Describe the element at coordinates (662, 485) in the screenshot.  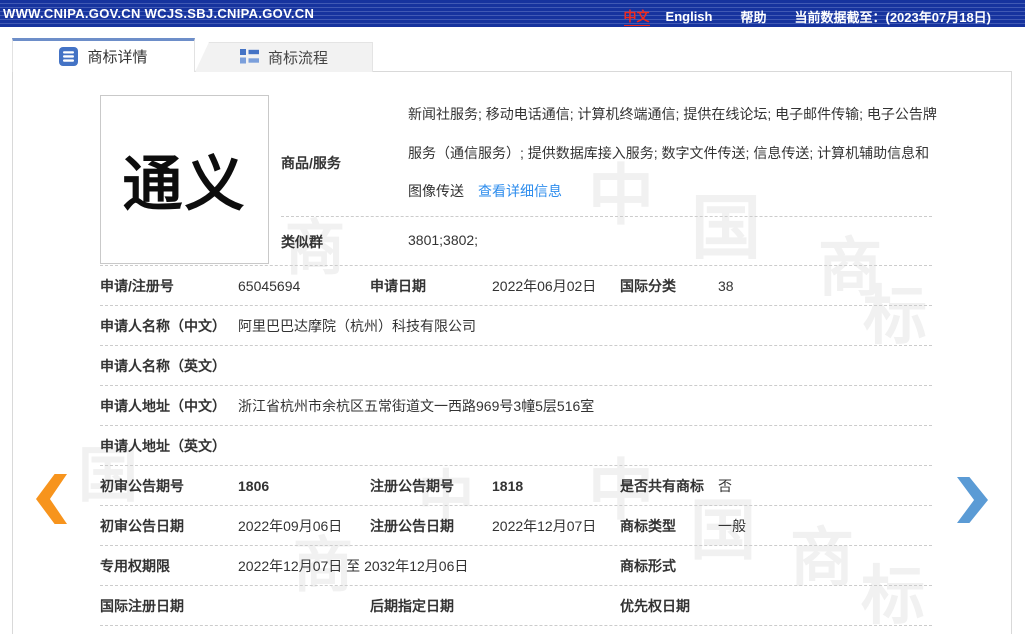
I see `field-label: 是否共有商标` at that location.